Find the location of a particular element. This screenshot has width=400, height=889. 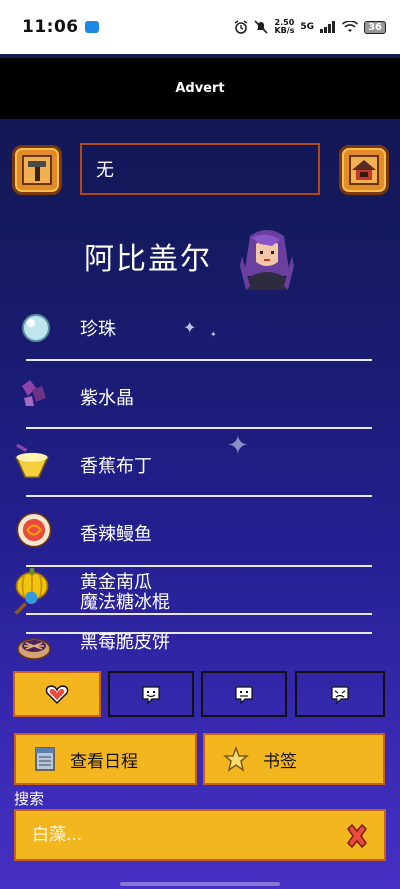

calendar-icon is located at coordinates (45, 759).